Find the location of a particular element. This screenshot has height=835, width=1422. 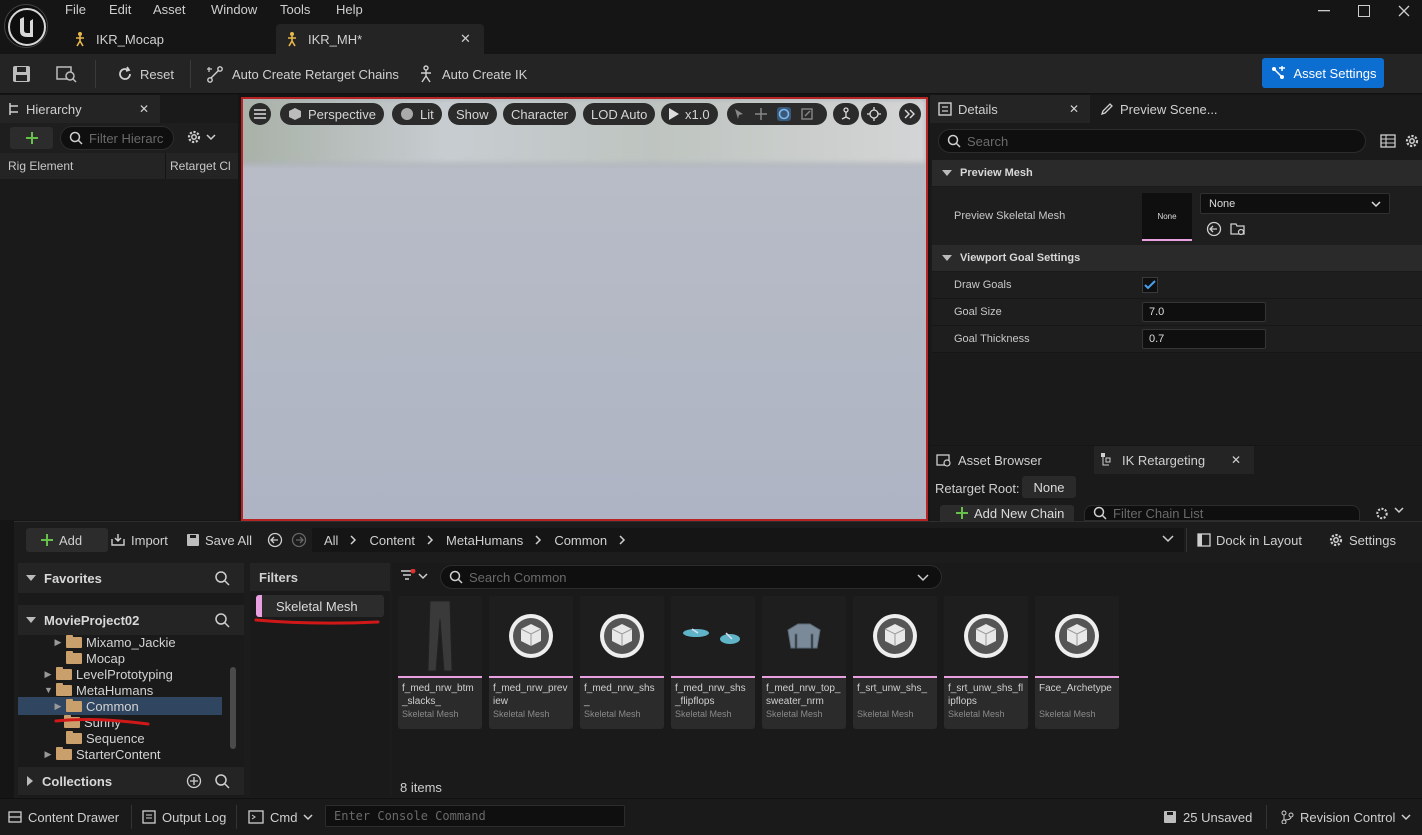

tab-ikr-mocap: IKR_Mocap is located at coordinates (167, 39).